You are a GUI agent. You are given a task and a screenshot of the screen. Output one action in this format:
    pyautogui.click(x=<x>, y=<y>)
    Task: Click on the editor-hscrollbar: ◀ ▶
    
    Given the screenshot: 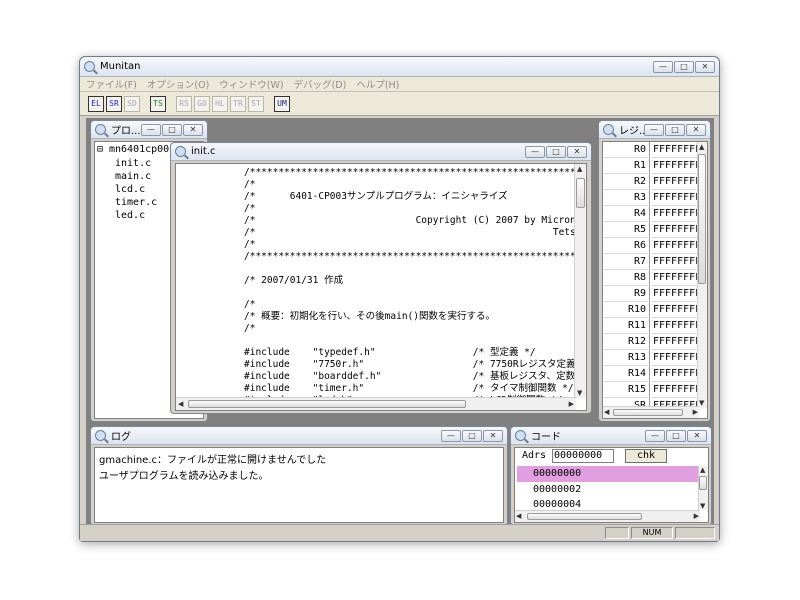 What is the action you would take?
    pyautogui.click(x=376, y=403)
    